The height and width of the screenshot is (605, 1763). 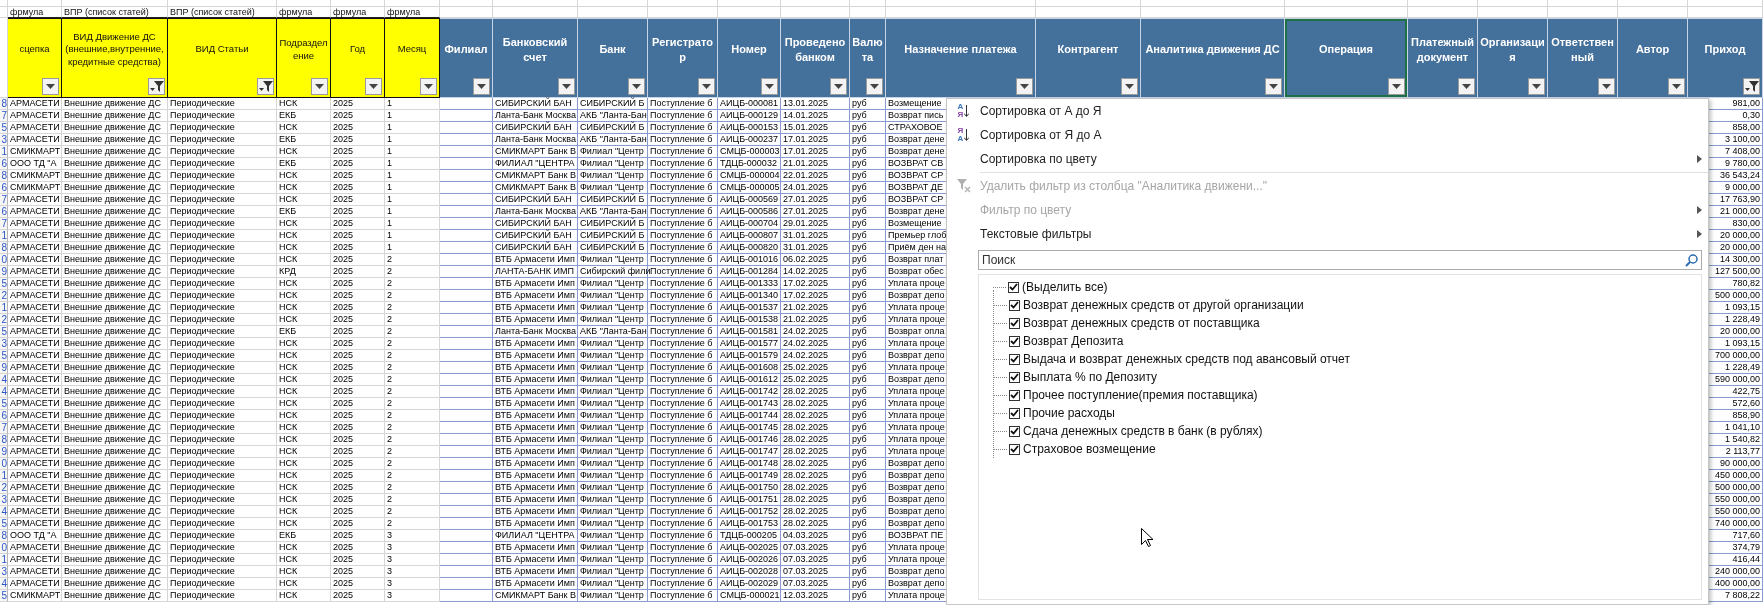 I want to click on table-cell: АИЦБ-002029, so click(x=749, y=584).